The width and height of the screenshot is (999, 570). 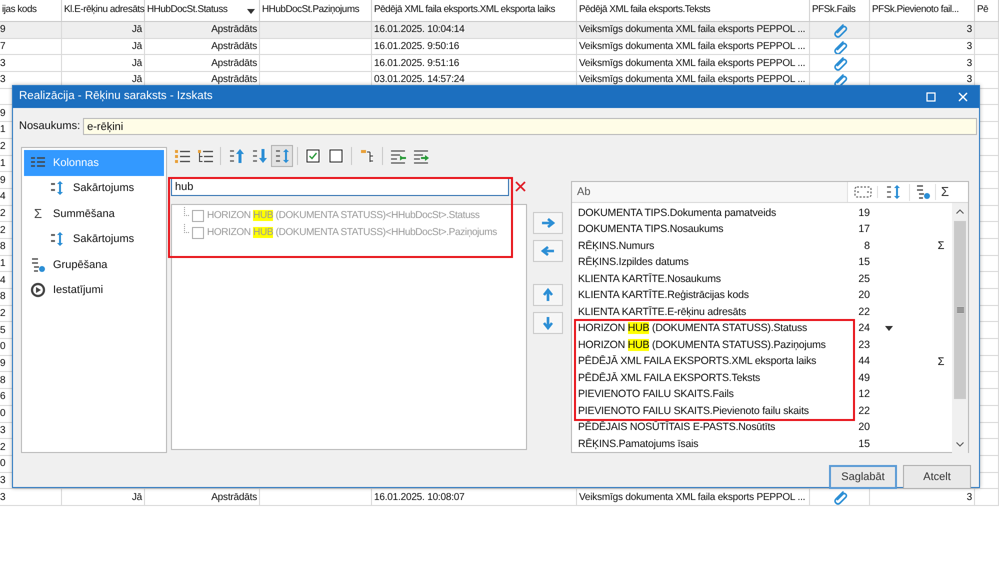 What do you see at coordinates (715, 411) in the screenshot?
I see `column-name: PIEVIENOTO FAILU SKAITS.Pievienoto failu skaits` at bounding box center [715, 411].